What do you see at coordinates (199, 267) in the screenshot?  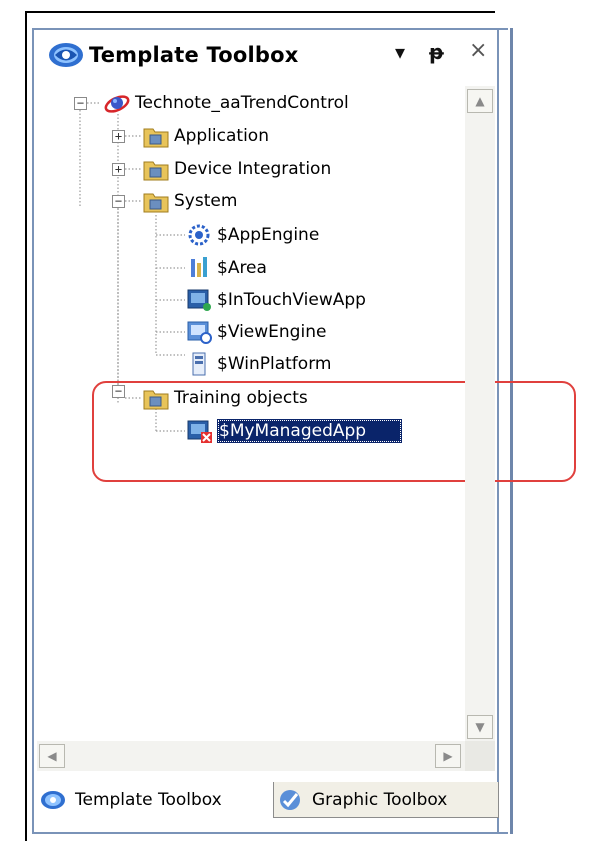 I see `area-icon` at bounding box center [199, 267].